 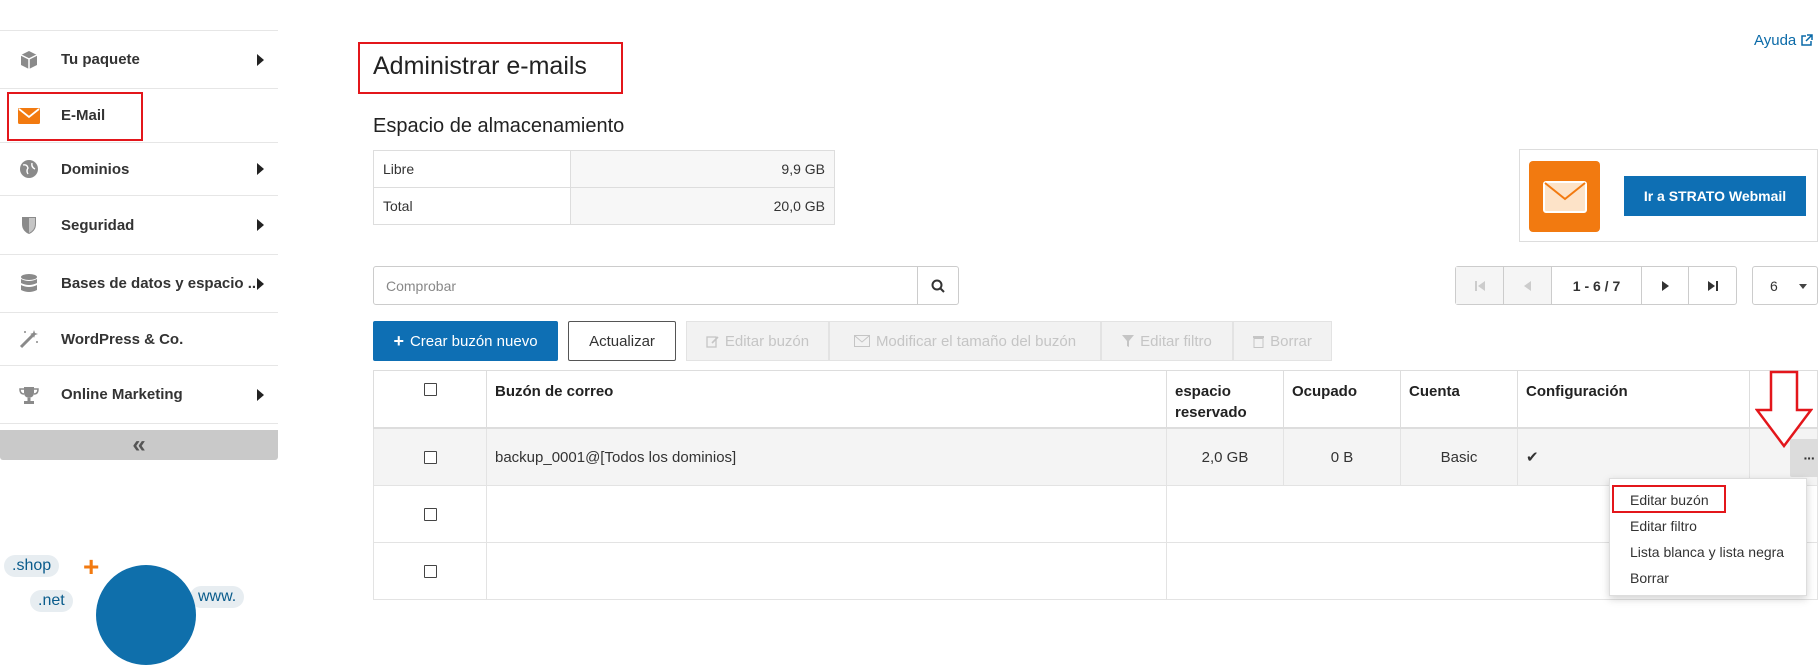 I want to click on column-header-account: Cuenta, so click(x=1459, y=399).